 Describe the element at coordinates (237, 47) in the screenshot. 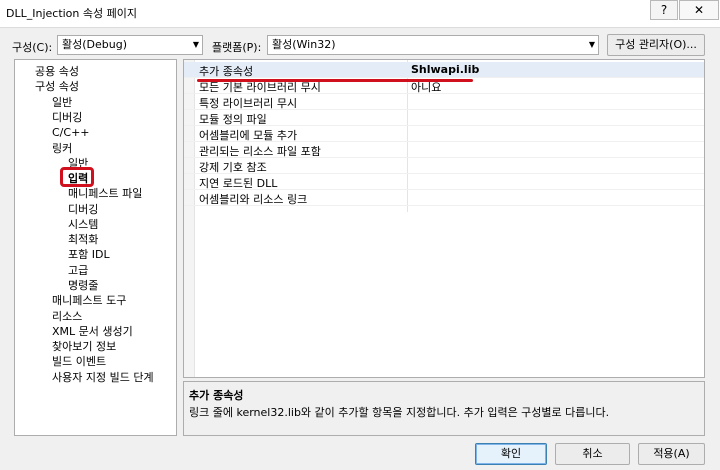

I see `platform-label: 플랫폼(P):` at that location.